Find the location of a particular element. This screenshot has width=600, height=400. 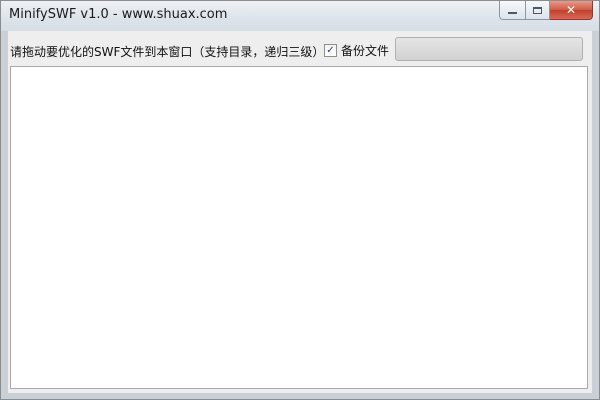

checkmark-icon: ✓ is located at coordinates (330, 50).